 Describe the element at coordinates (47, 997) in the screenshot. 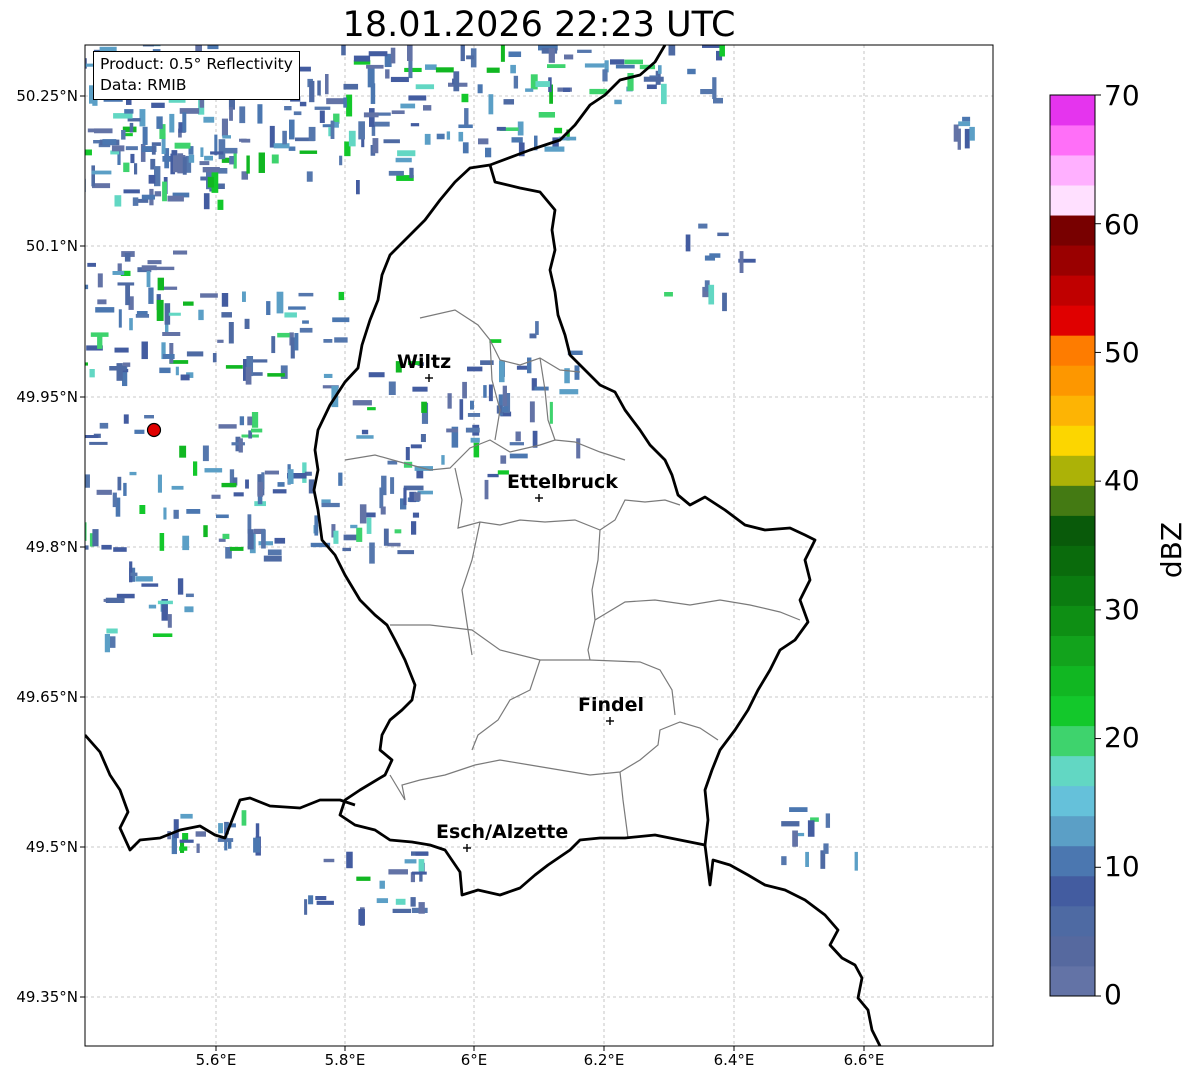

I see `lat-label: 49.35°N` at that location.